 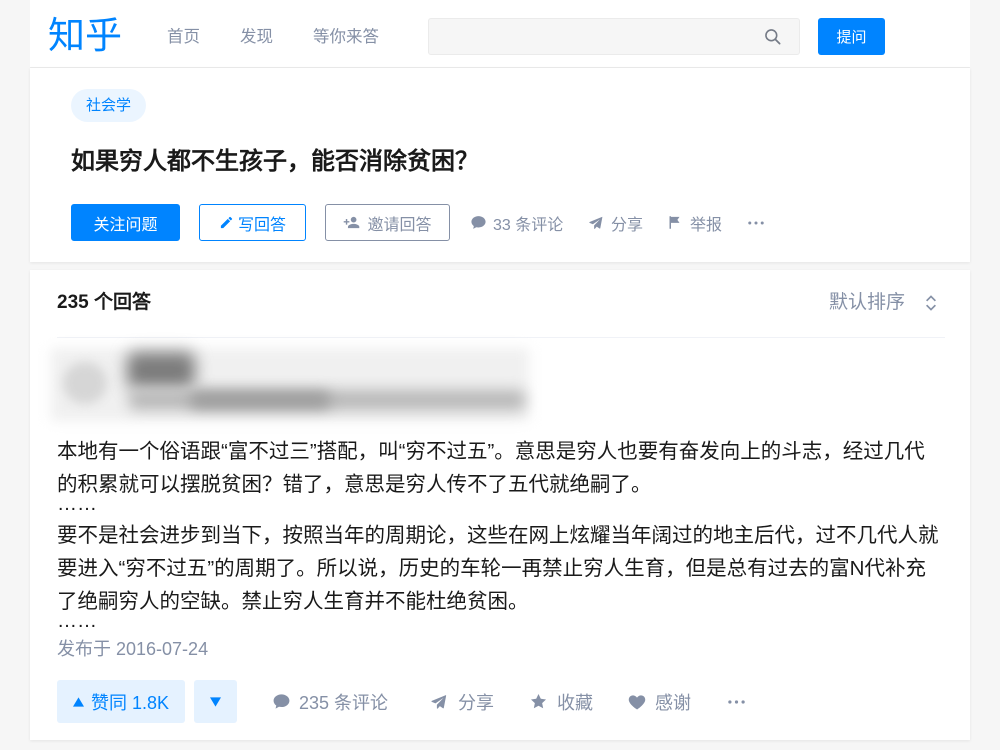 I want to click on question-comments-button: 33 条评论, so click(x=516, y=222).